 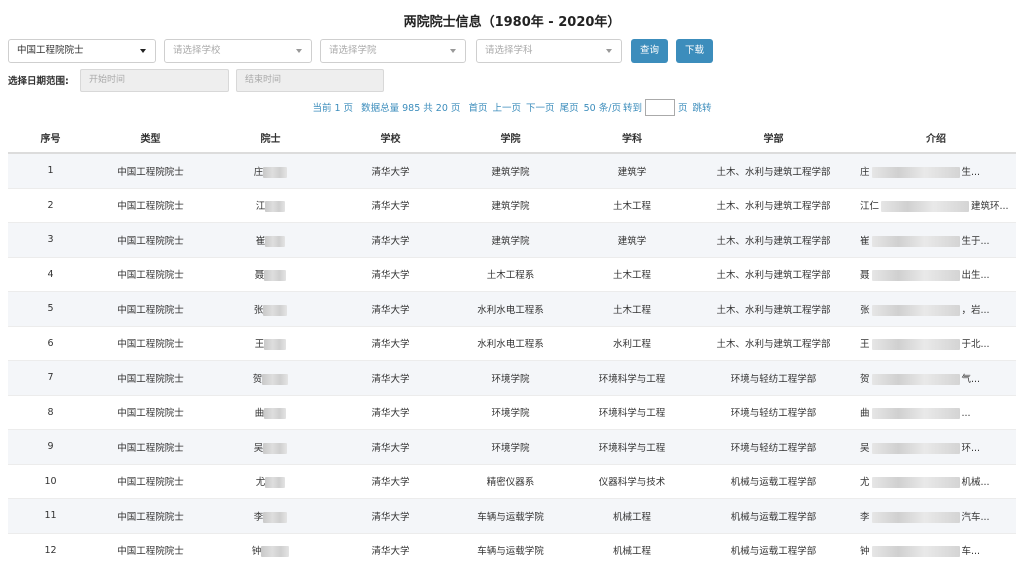 I want to click on end-date-input: 结束时间, so click(x=310, y=80).